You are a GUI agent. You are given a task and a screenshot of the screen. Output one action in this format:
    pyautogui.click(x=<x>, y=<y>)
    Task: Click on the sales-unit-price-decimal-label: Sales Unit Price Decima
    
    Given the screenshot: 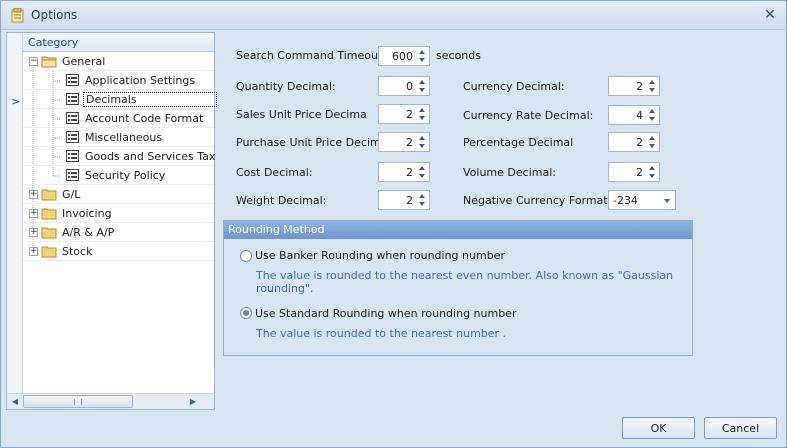 What is the action you would take?
    pyautogui.click(x=301, y=114)
    